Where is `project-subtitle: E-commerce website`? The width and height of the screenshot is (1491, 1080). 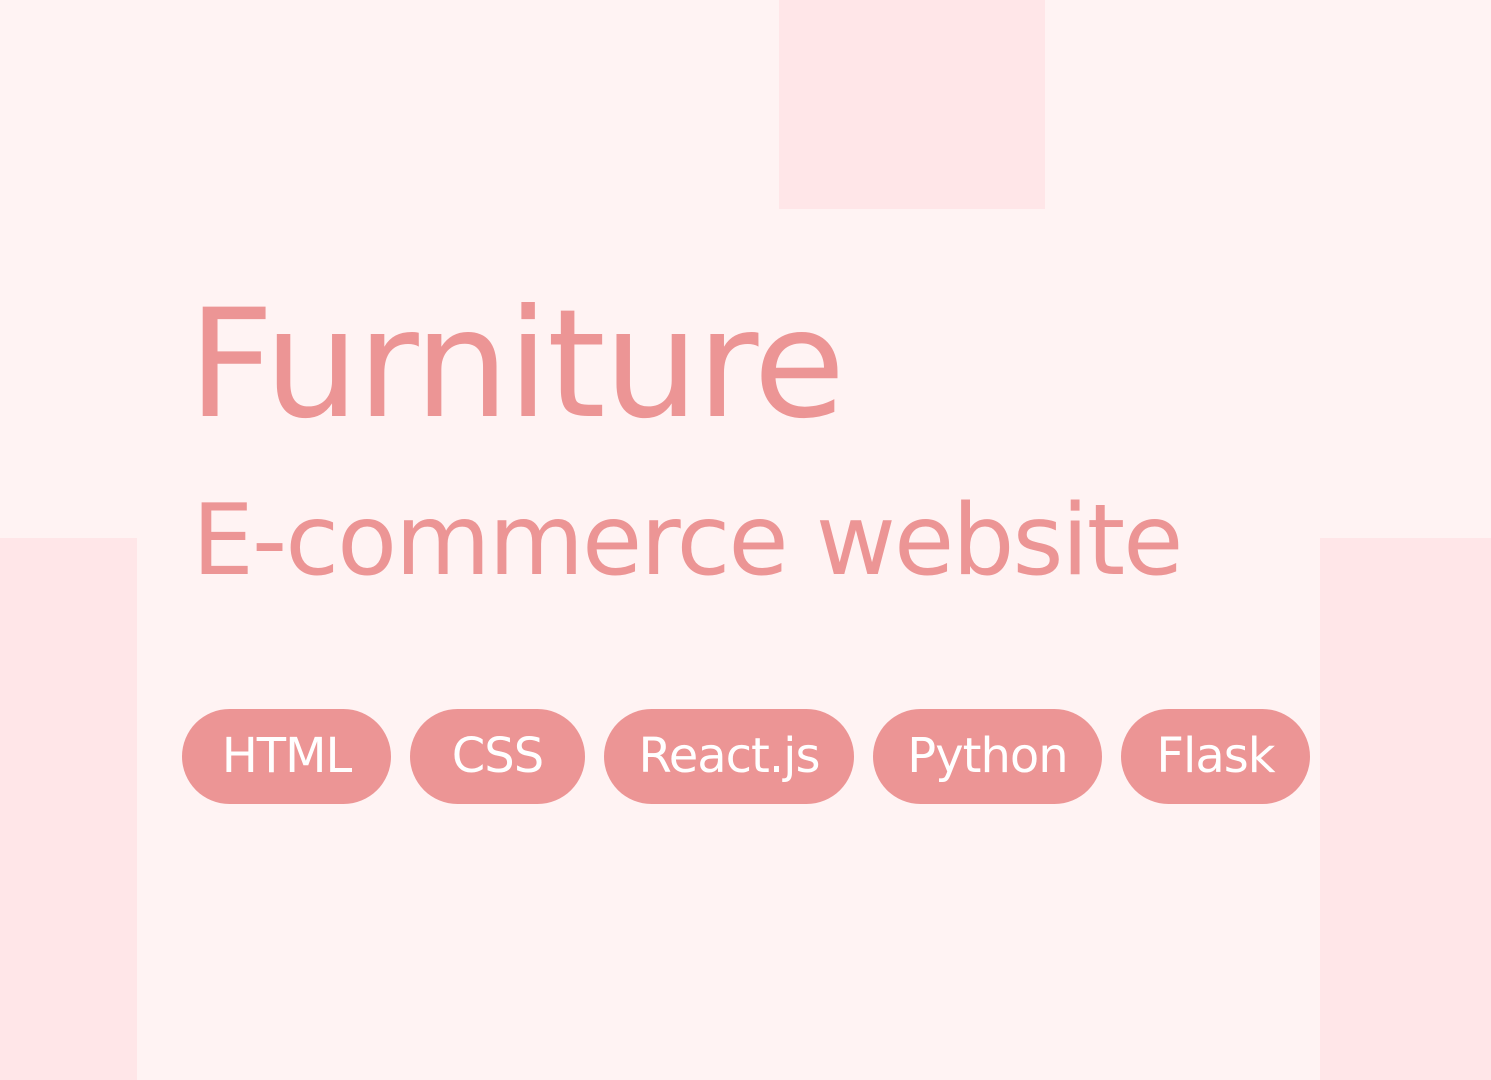
project-subtitle: E-commerce website is located at coordinates (687, 541).